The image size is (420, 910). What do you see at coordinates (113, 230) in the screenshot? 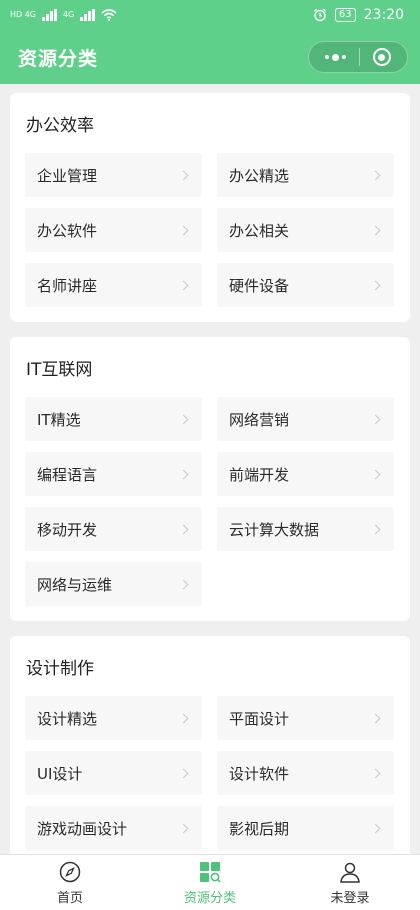
I see `category-item: 办公软件` at bounding box center [113, 230].